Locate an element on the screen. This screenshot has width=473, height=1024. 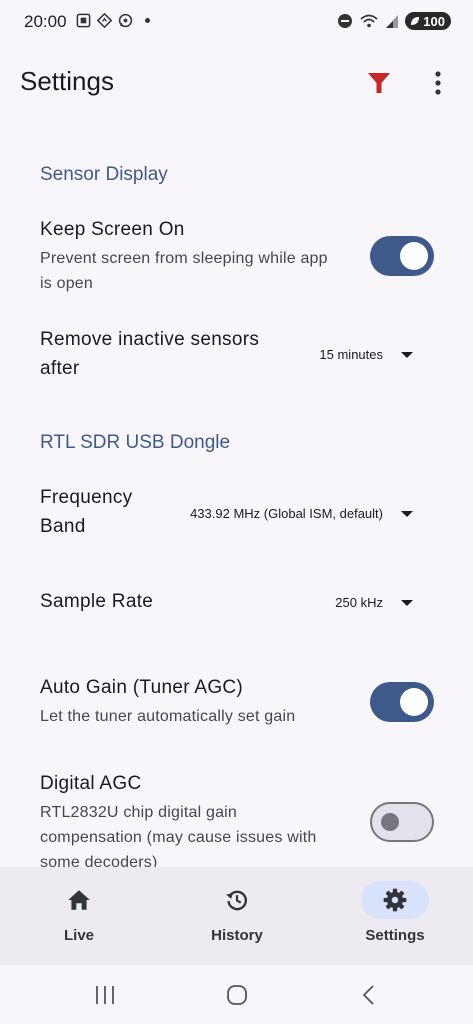
system-navigation-bar is located at coordinates (236, 994).